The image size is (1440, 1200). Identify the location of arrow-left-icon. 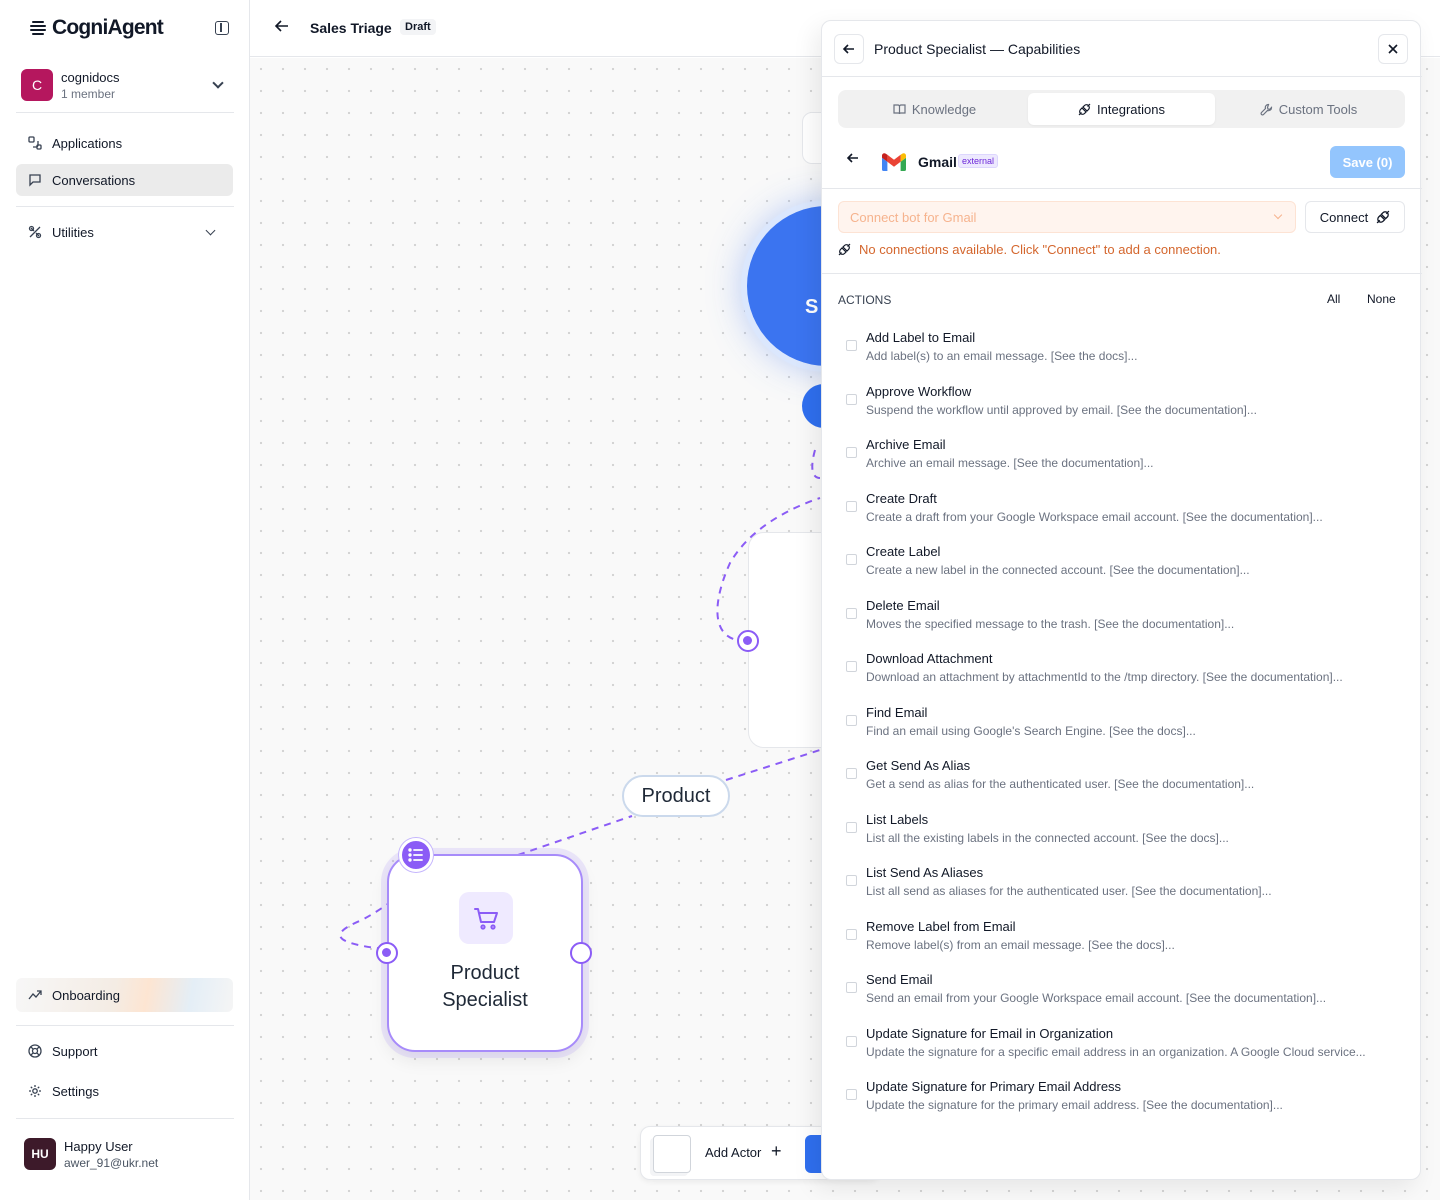
(853, 160).